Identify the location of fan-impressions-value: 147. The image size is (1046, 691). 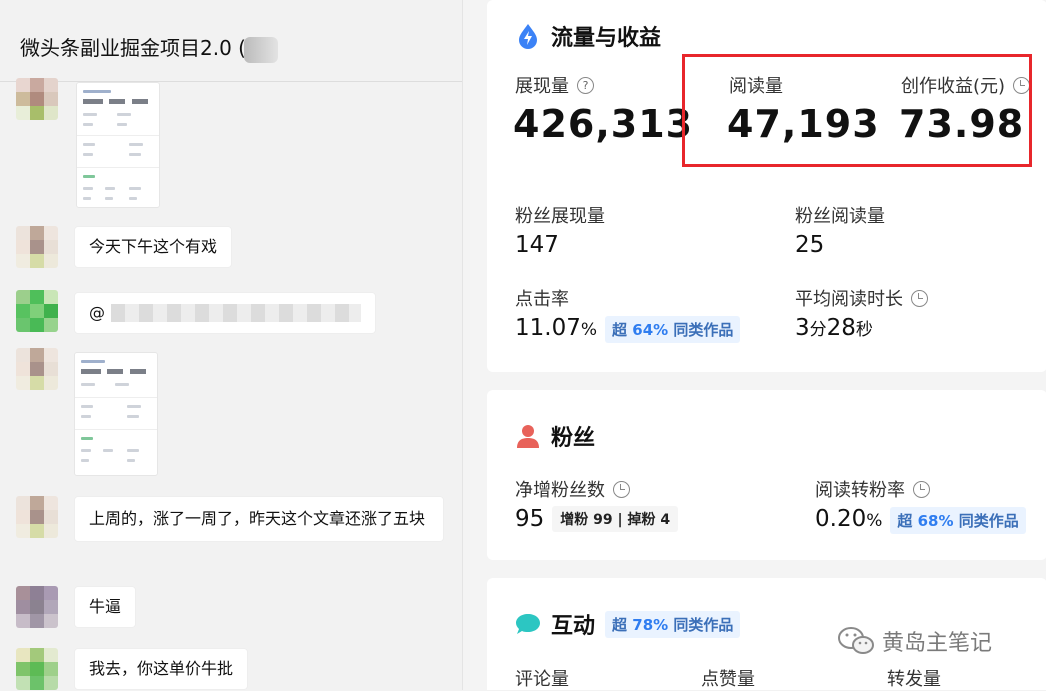
(537, 245).